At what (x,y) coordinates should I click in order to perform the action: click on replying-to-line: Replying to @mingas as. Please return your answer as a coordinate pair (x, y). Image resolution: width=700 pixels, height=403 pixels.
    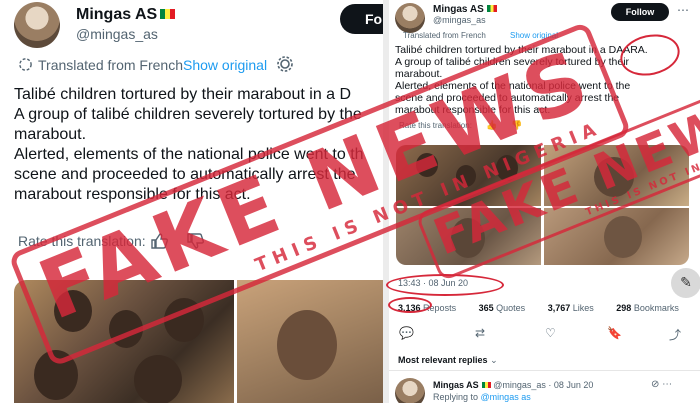
    Looking at the image, I should click on (482, 397).